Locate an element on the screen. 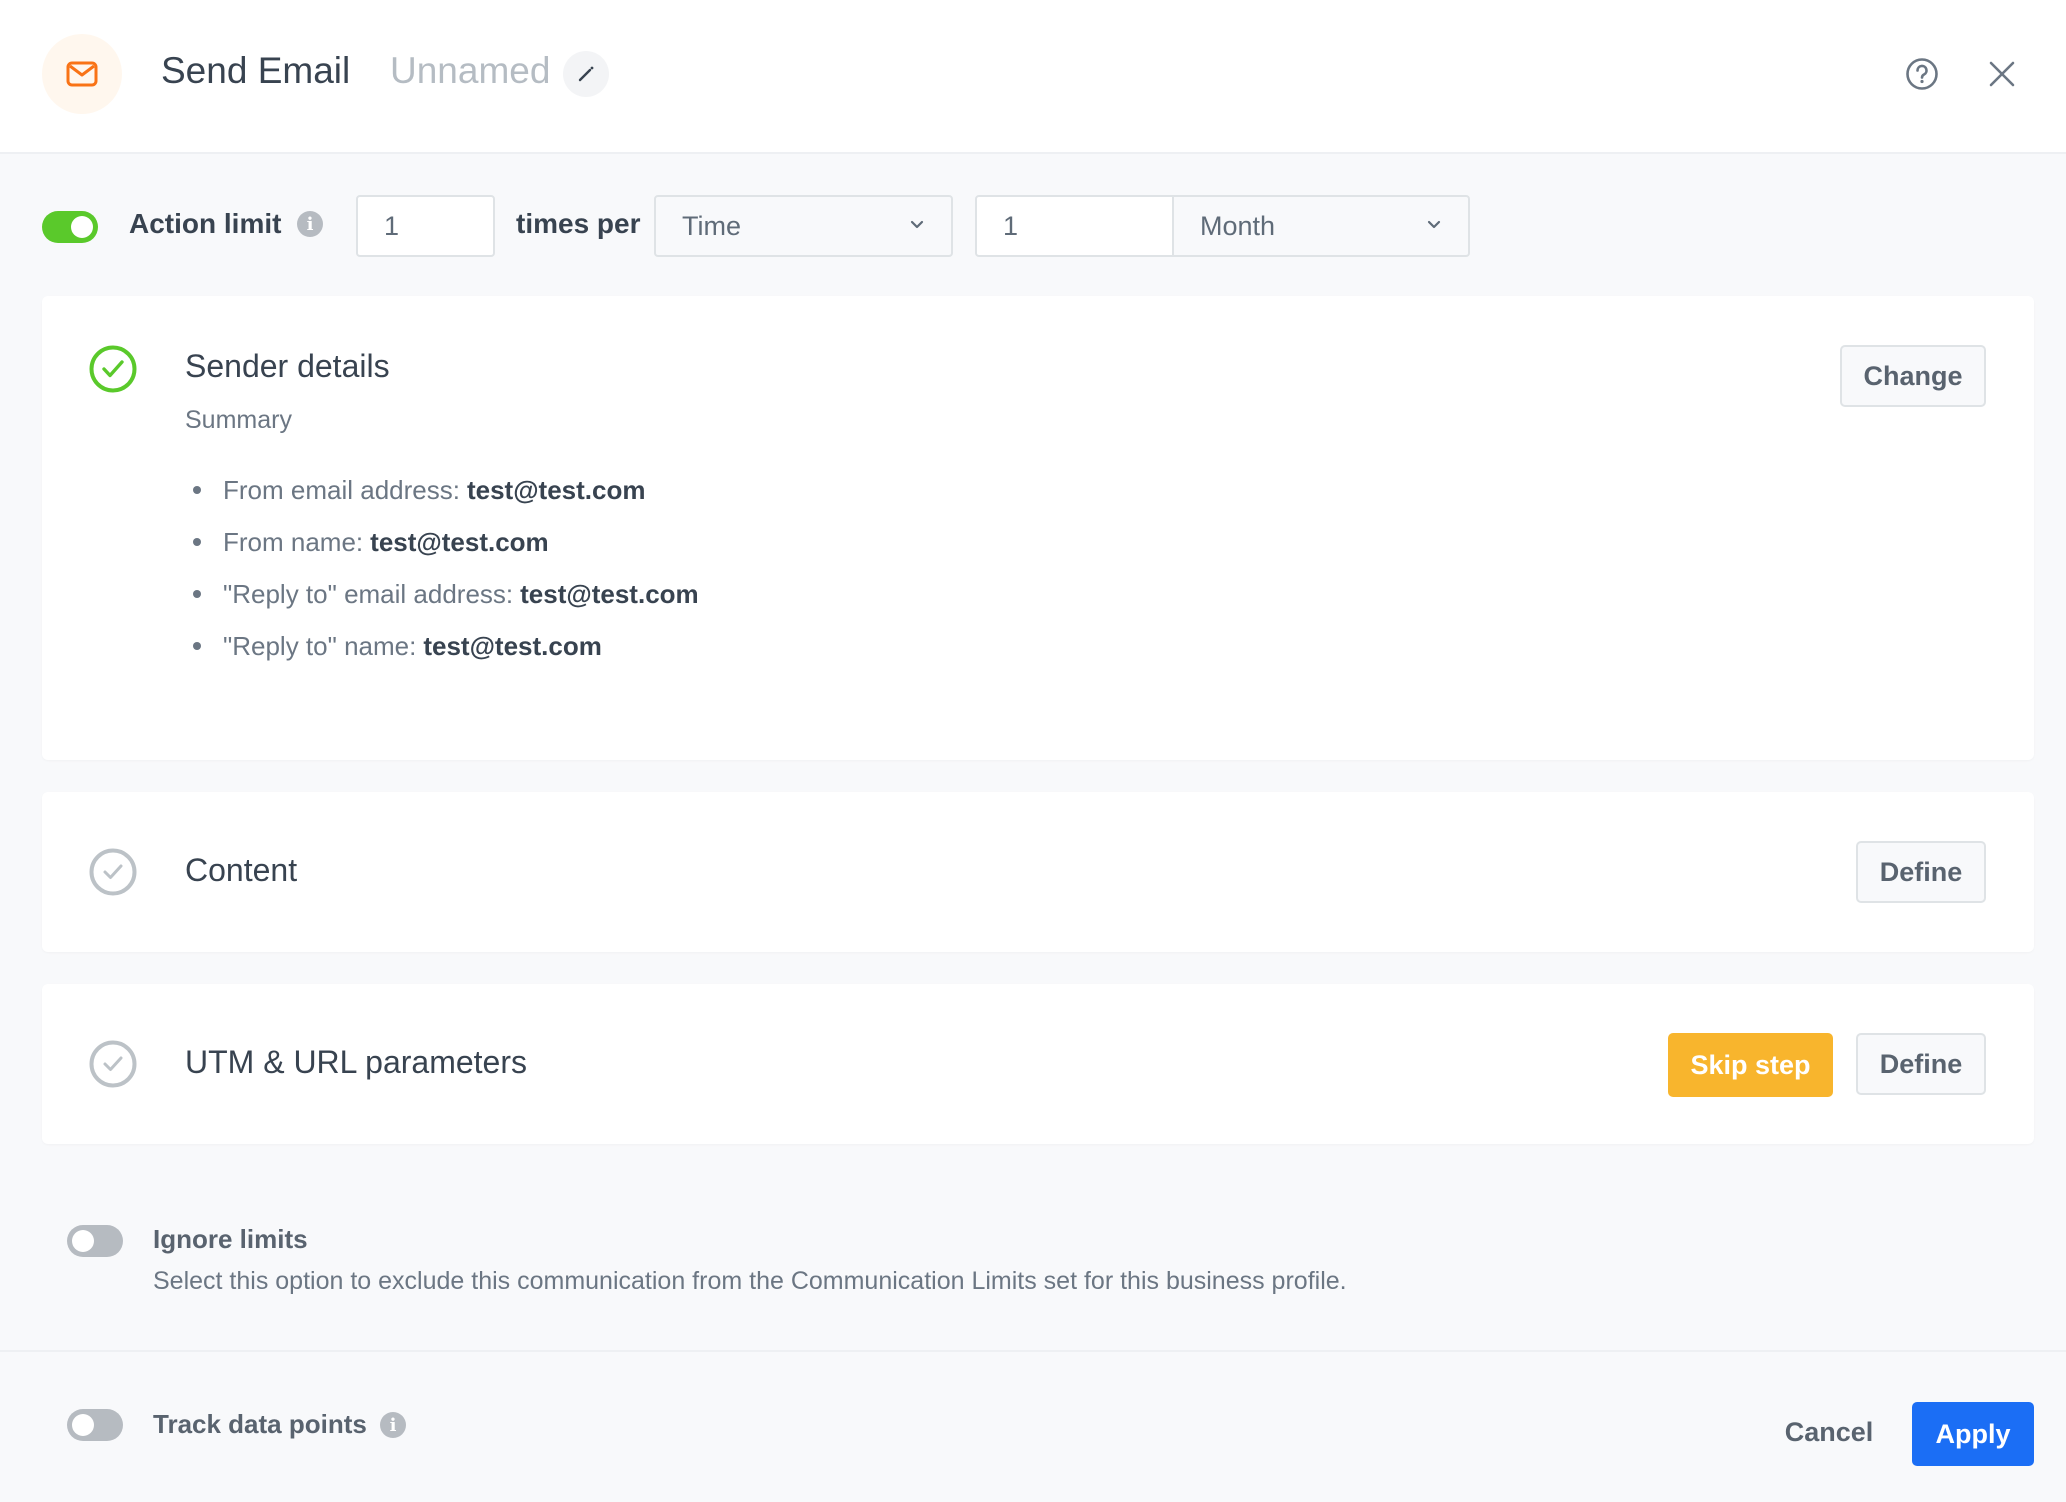 This screenshot has height=1502, width=2066. unit-select: Time is located at coordinates (803, 226).